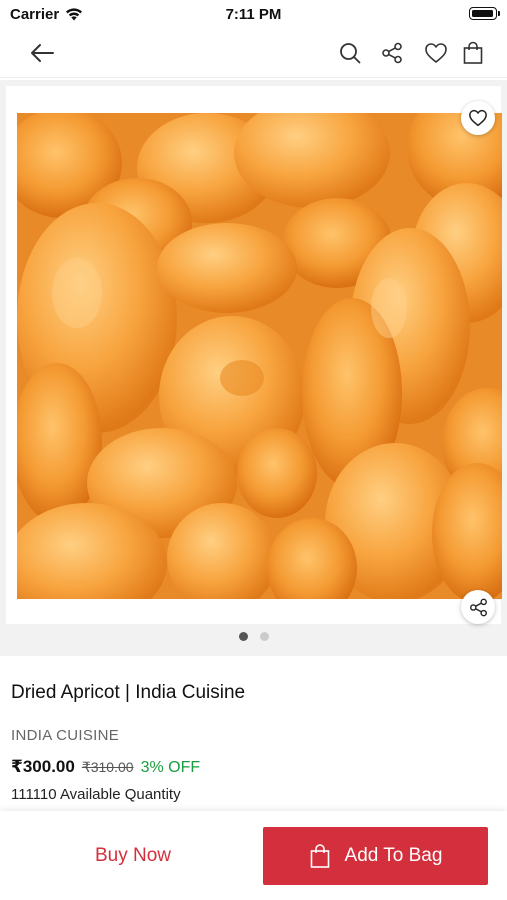 The height and width of the screenshot is (900, 507). What do you see at coordinates (484, 13) in the screenshot?
I see `battery-icon` at bounding box center [484, 13].